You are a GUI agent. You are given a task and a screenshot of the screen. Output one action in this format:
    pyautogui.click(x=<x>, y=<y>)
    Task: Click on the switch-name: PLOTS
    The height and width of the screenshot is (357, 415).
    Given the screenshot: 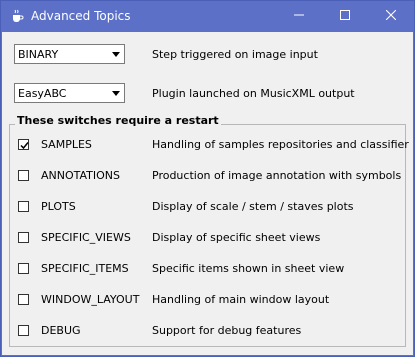 What is the action you would take?
    pyautogui.click(x=58, y=206)
    